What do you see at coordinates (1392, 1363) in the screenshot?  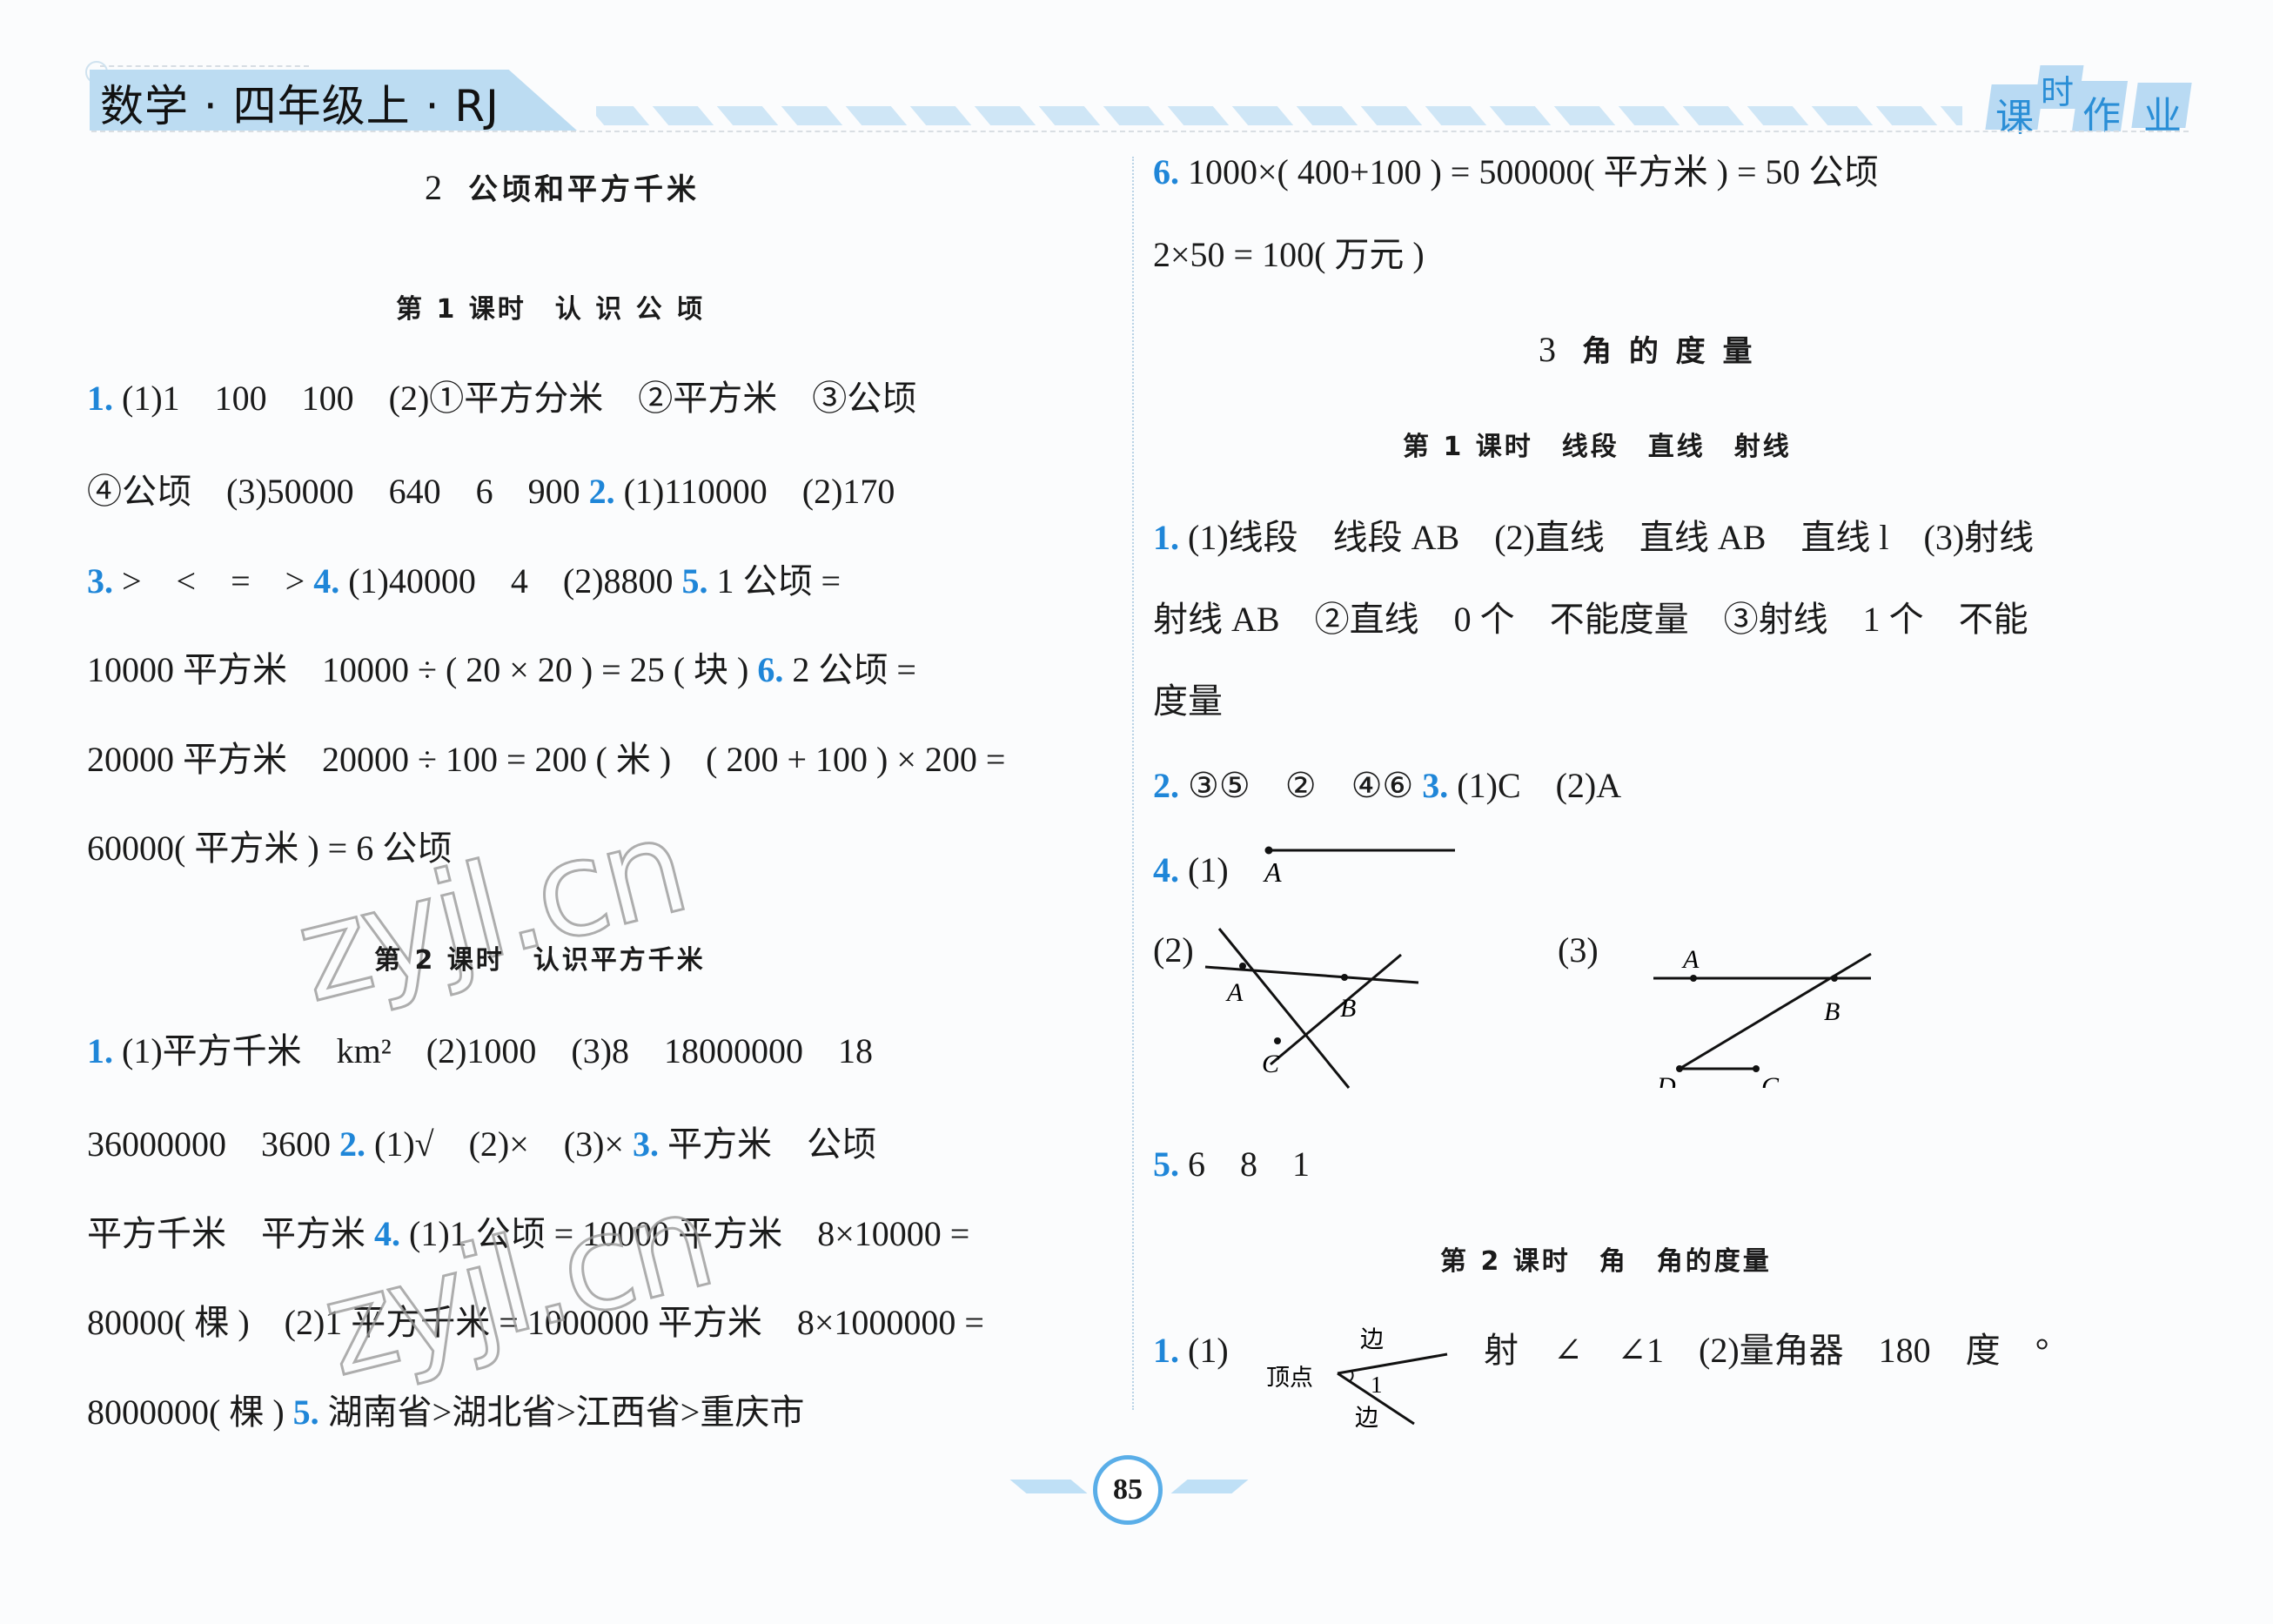 I see `angle-side-top` at bounding box center [1392, 1363].